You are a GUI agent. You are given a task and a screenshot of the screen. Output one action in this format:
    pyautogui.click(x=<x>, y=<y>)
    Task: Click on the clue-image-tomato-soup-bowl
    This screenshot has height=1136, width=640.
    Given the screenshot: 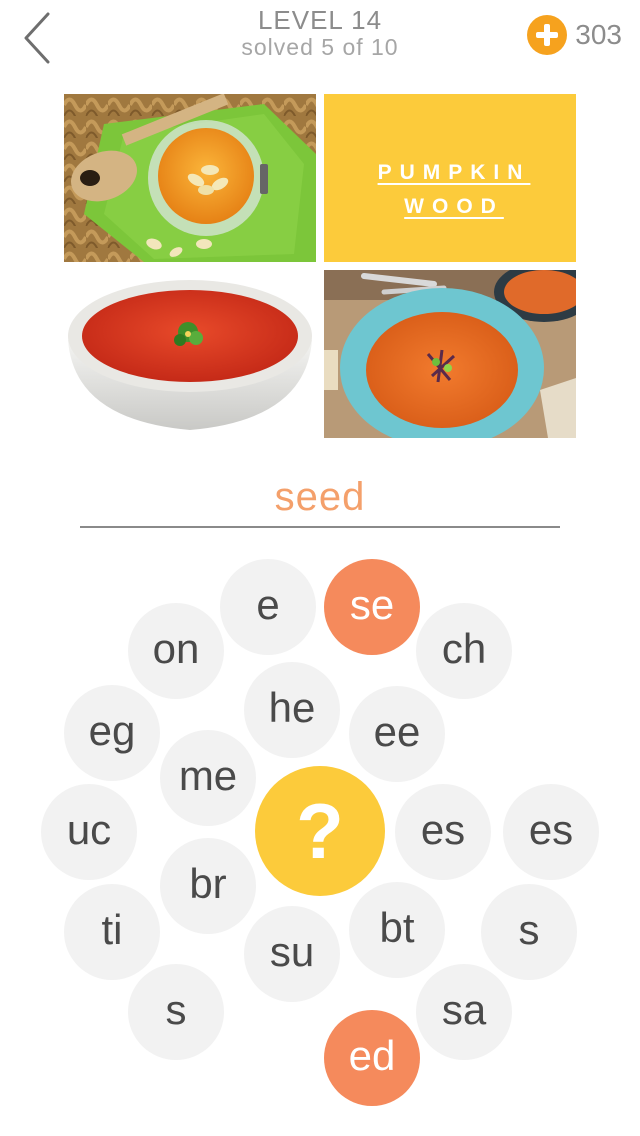 What is the action you would take?
    pyautogui.click(x=190, y=354)
    